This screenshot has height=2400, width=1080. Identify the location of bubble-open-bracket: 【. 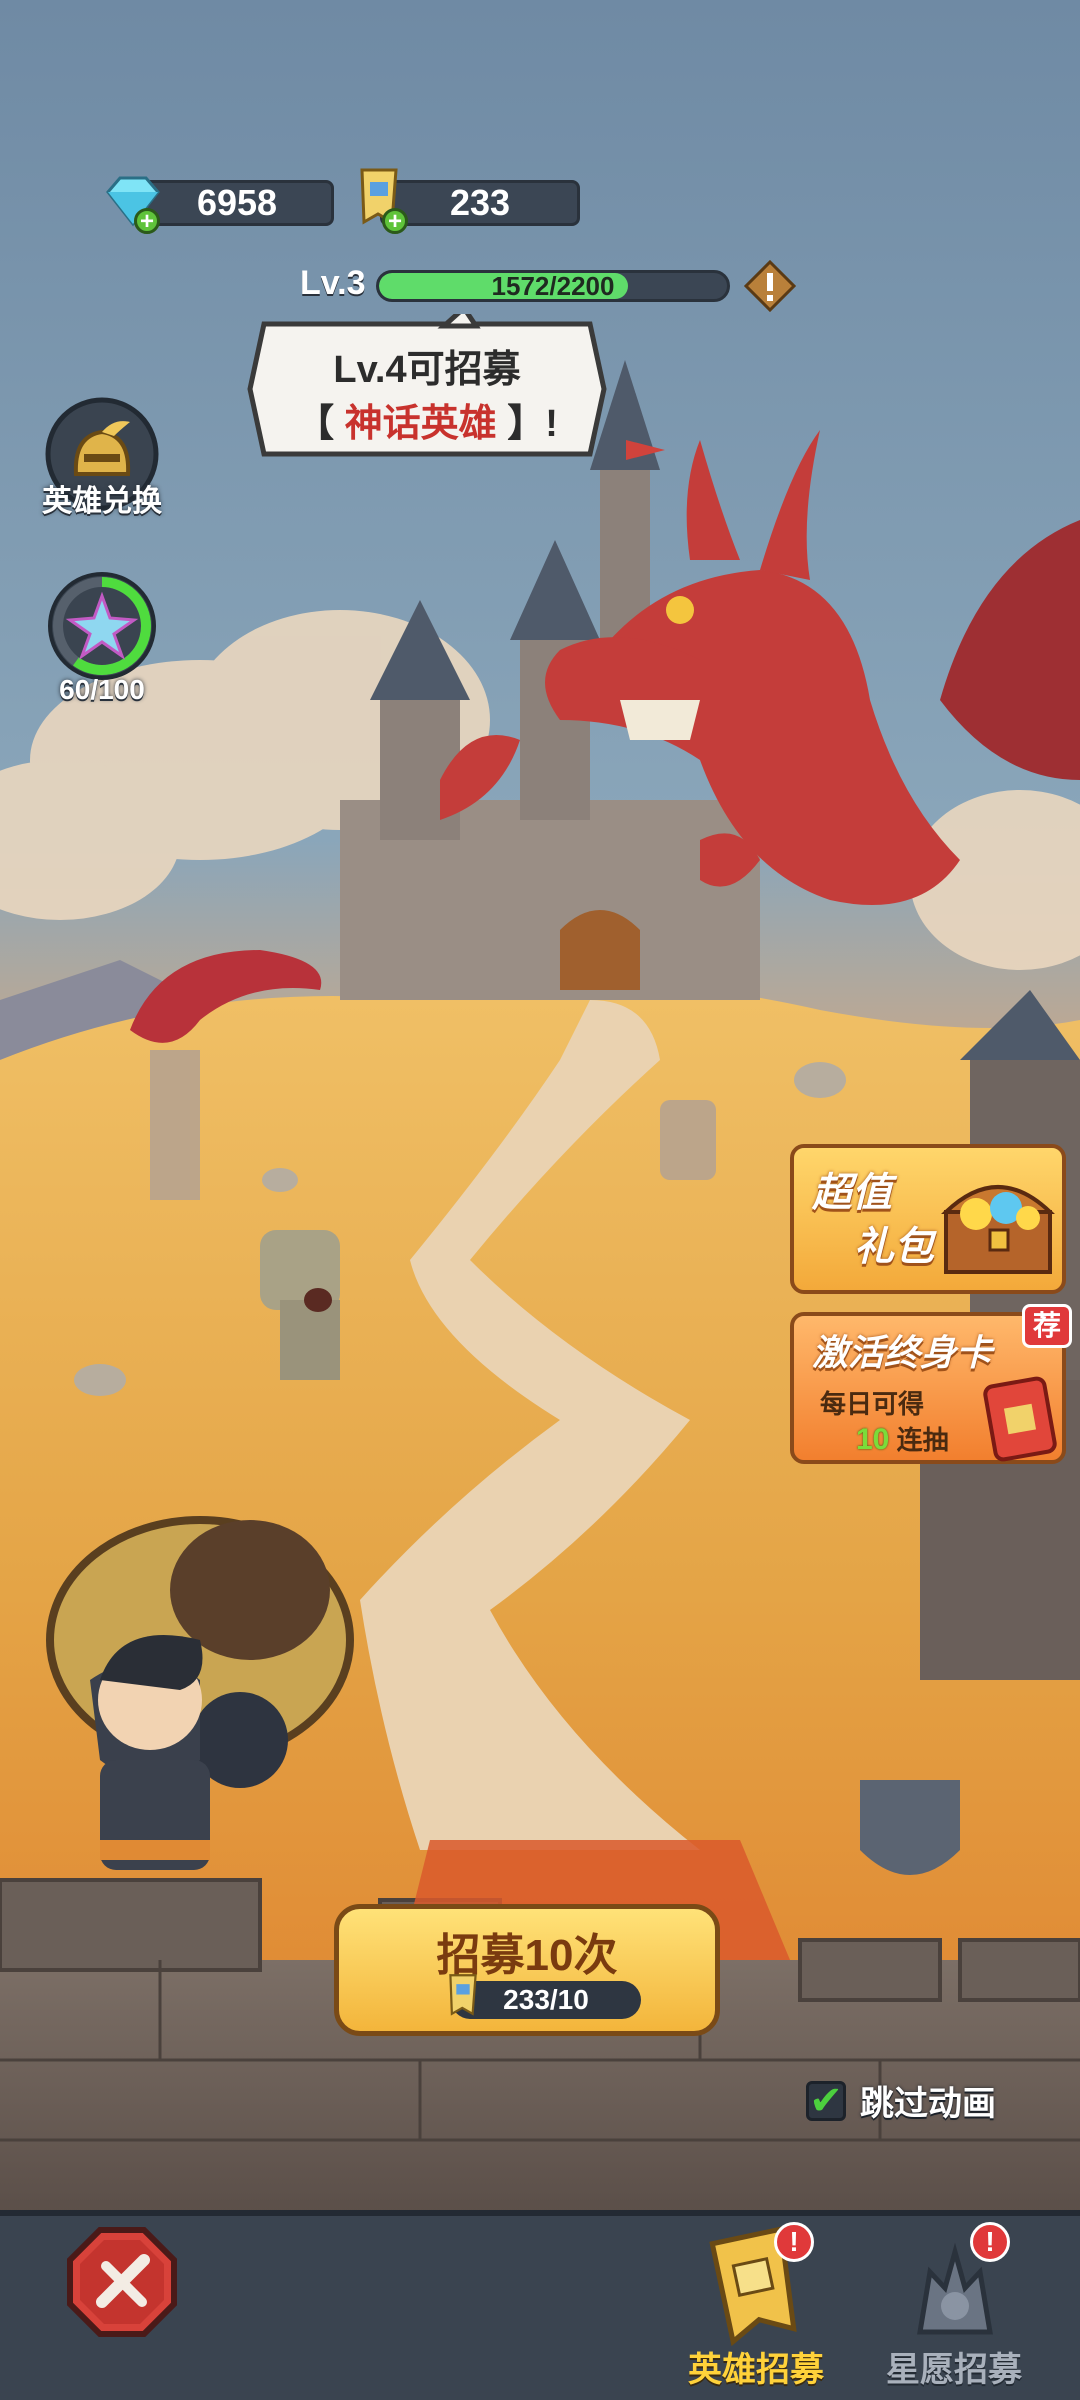
(315, 424).